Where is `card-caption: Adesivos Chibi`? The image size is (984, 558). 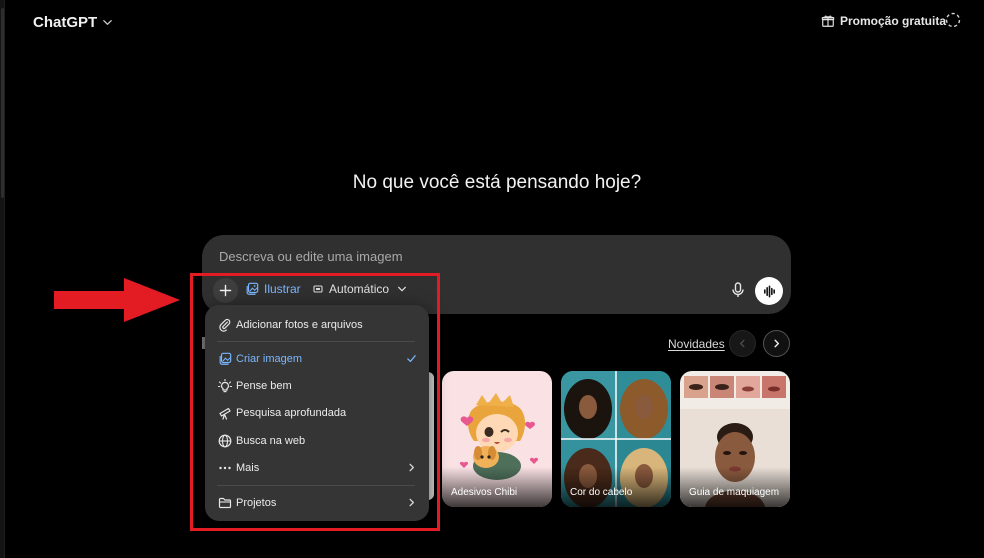 card-caption: Adesivos Chibi is located at coordinates (484, 492).